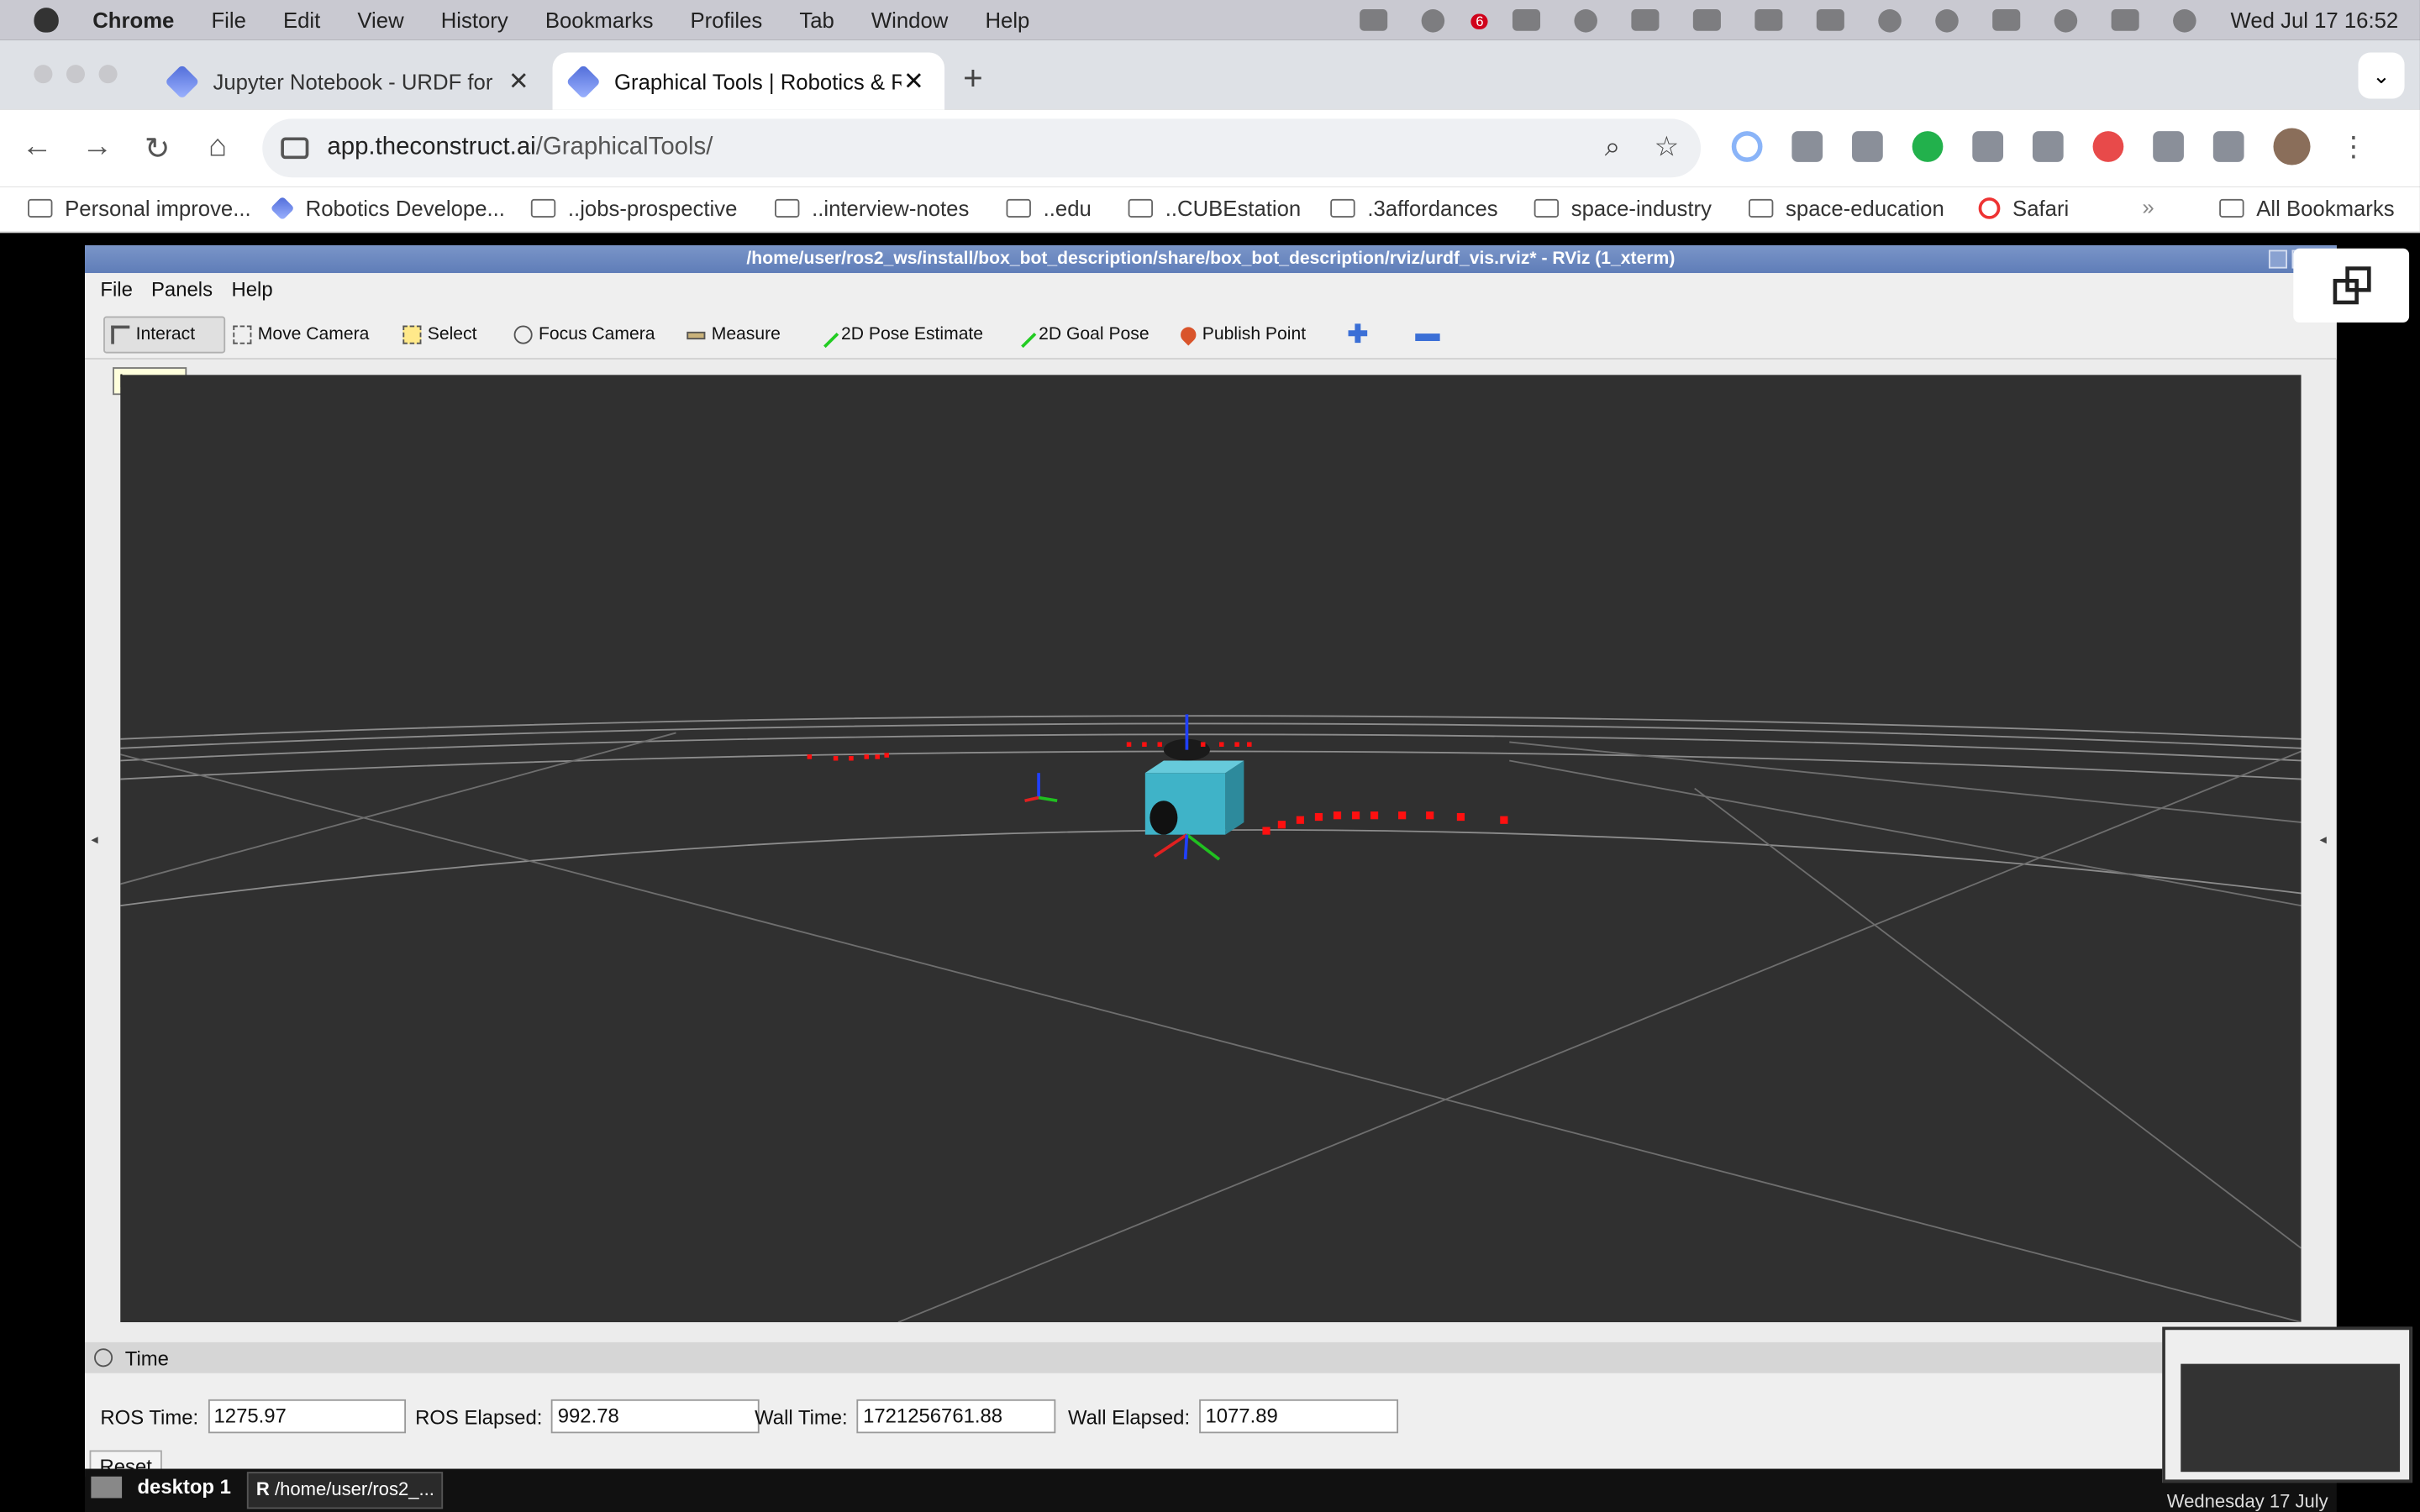 The width and height of the screenshot is (2420, 1512). I want to click on time-machine-icon, so click(1947, 20).